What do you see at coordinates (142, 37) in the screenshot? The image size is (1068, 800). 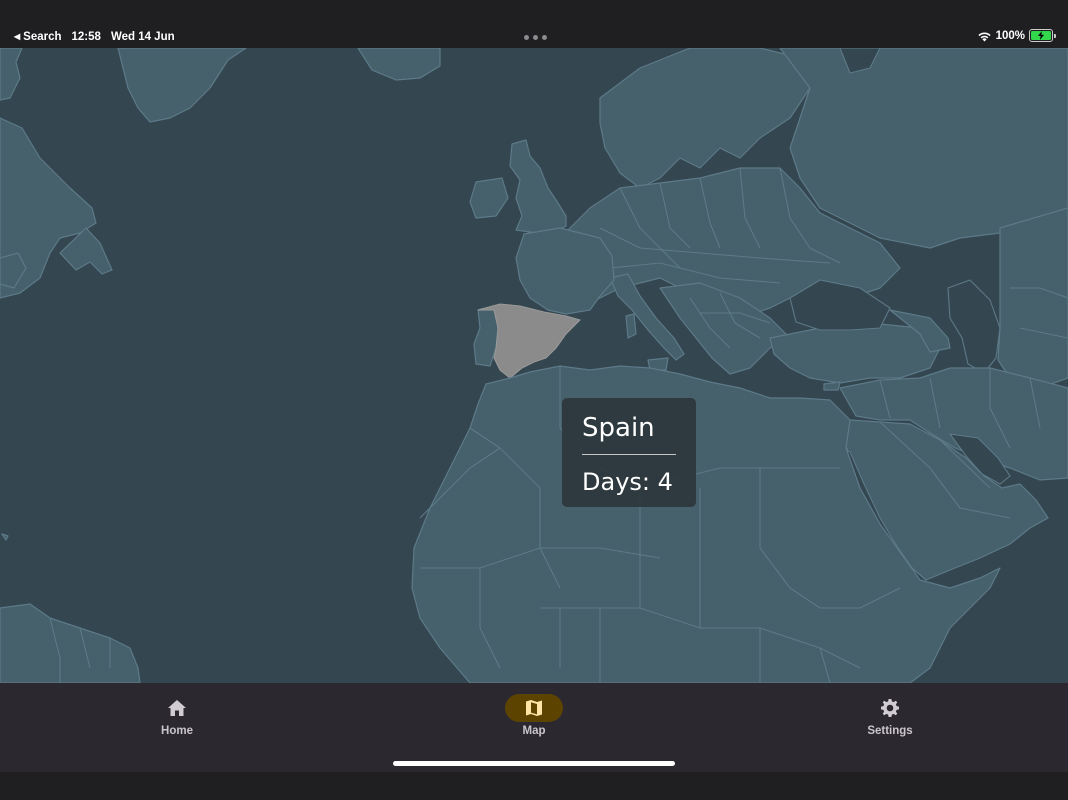 I see `status-date: Wed 14 Jun` at bounding box center [142, 37].